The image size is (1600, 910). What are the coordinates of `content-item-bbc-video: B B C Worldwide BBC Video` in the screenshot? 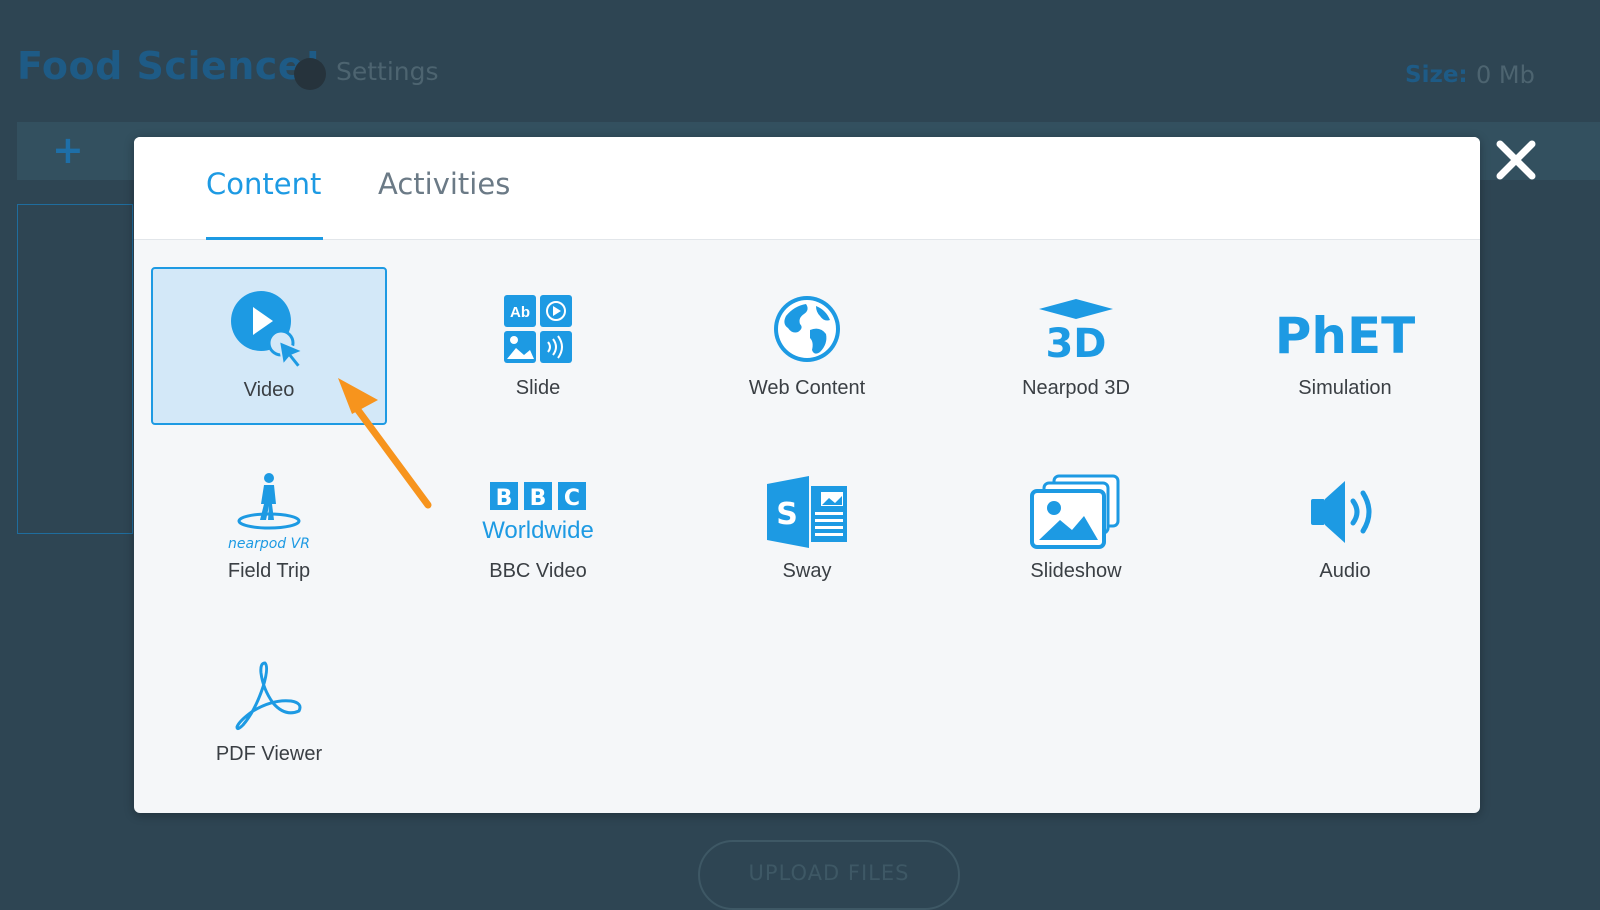 It's located at (538, 529).